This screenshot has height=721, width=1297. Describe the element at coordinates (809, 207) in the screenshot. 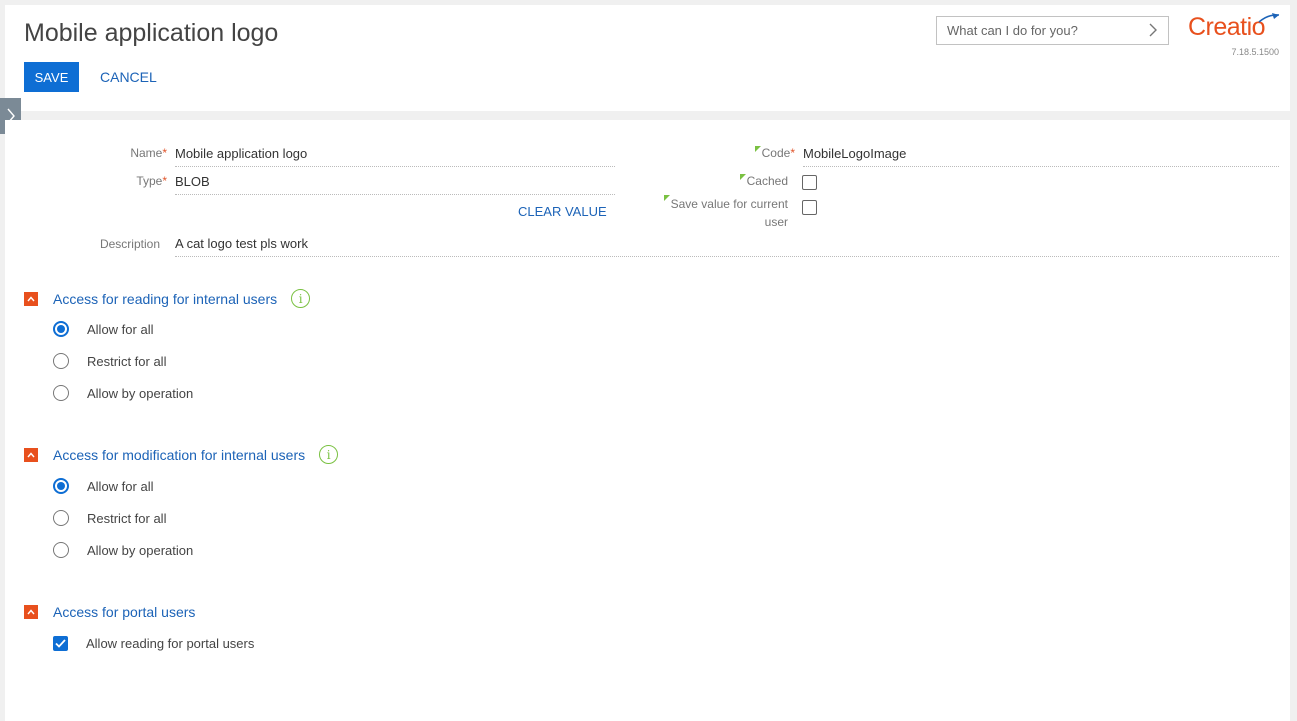

I see `save-current-user-checkbox` at that location.